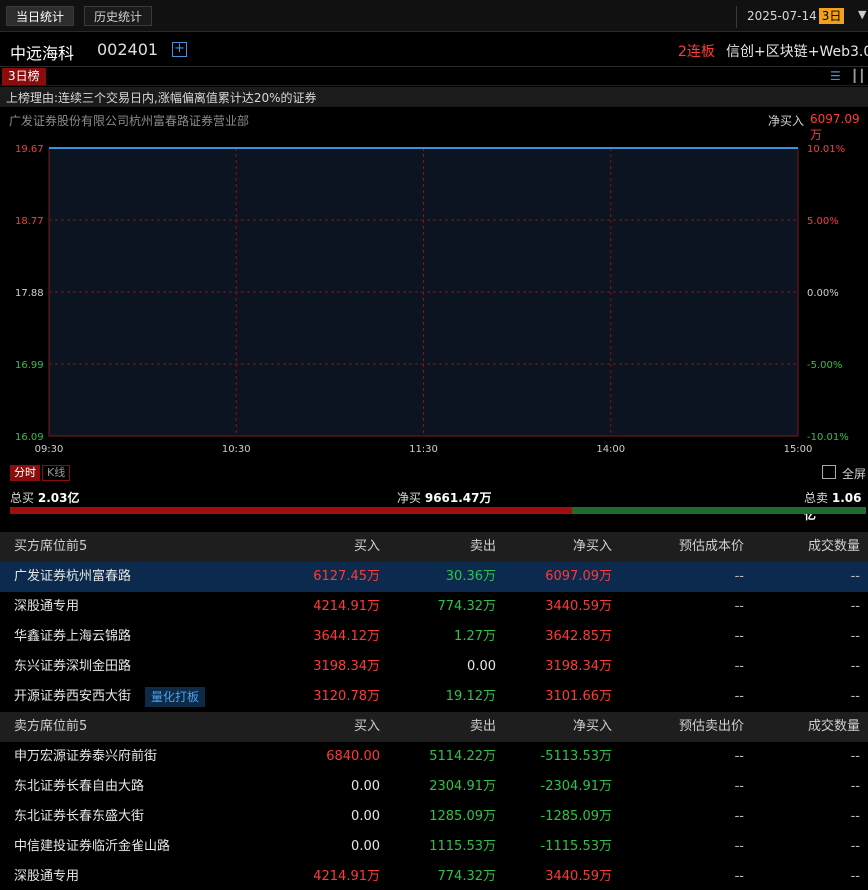 The height and width of the screenshot is (890, 868). What do you see at coordinates (823, 221) in the screenshot?
I see `y-tick-right: 5.00%` at bounding box center [823, 221].